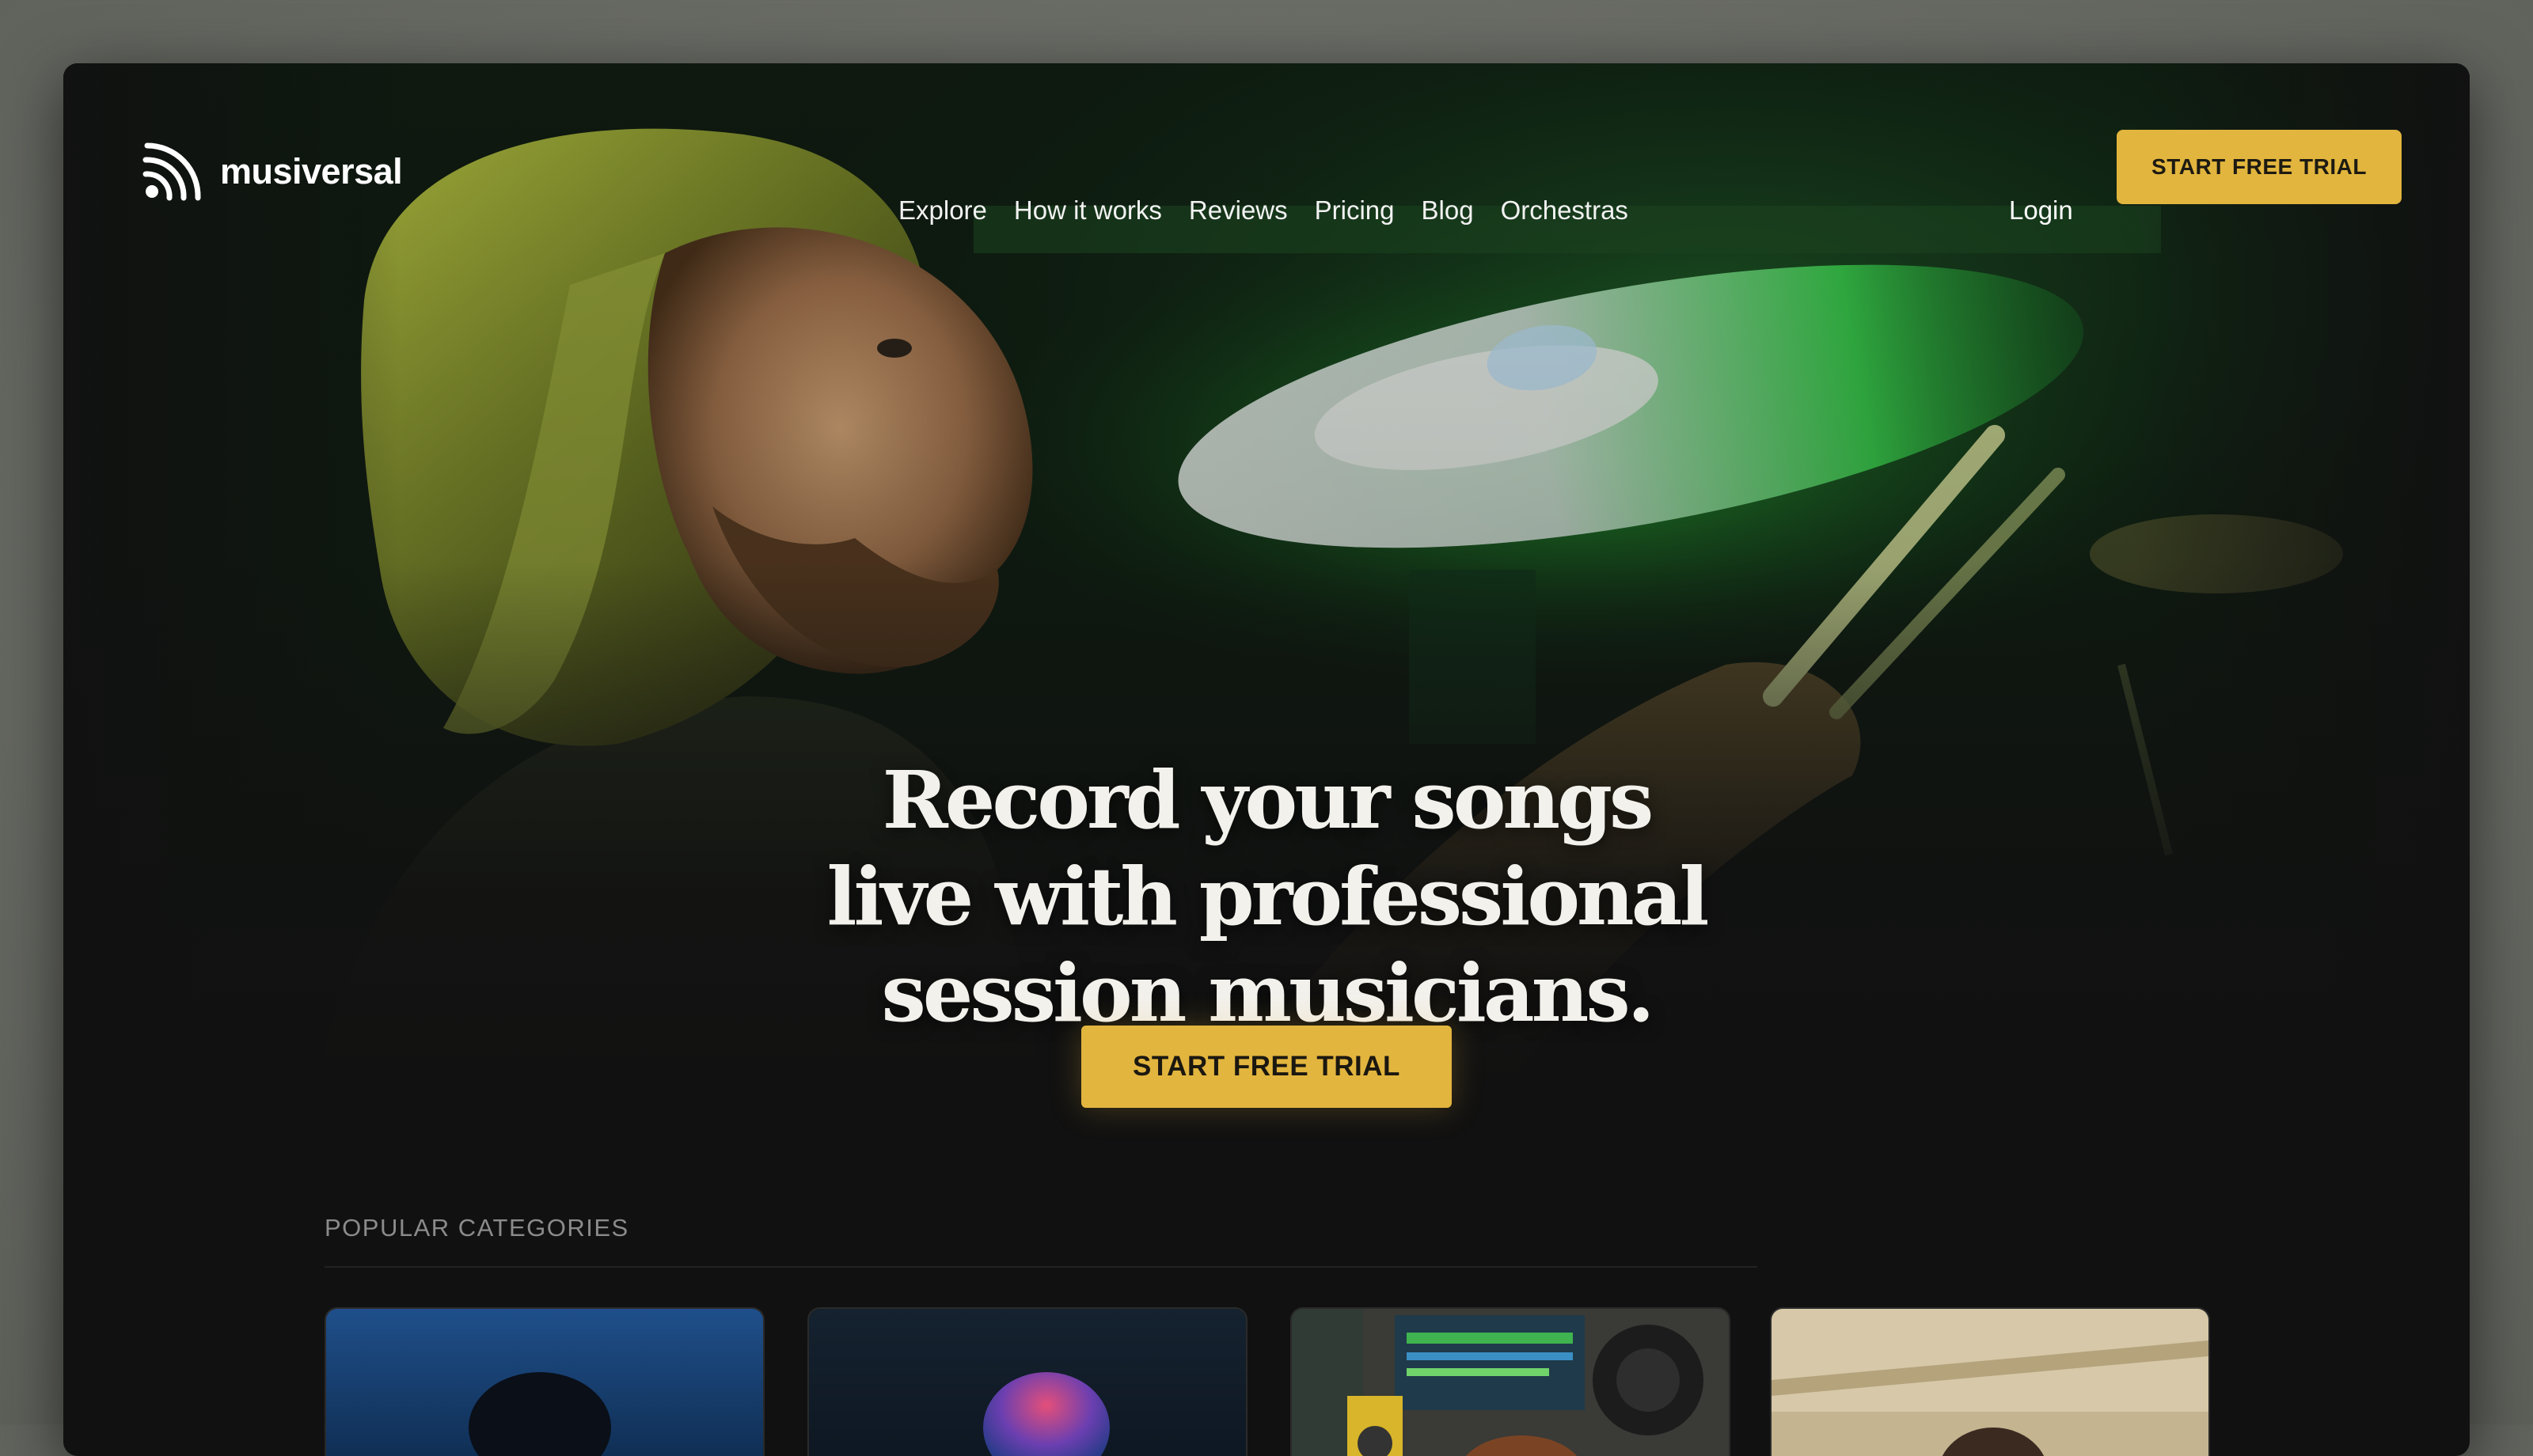  Describe the element at coordinates (1266, 1067) in the screenshot. I see `hero-start-free-trial-button: START FREE TRIAL` at that location.